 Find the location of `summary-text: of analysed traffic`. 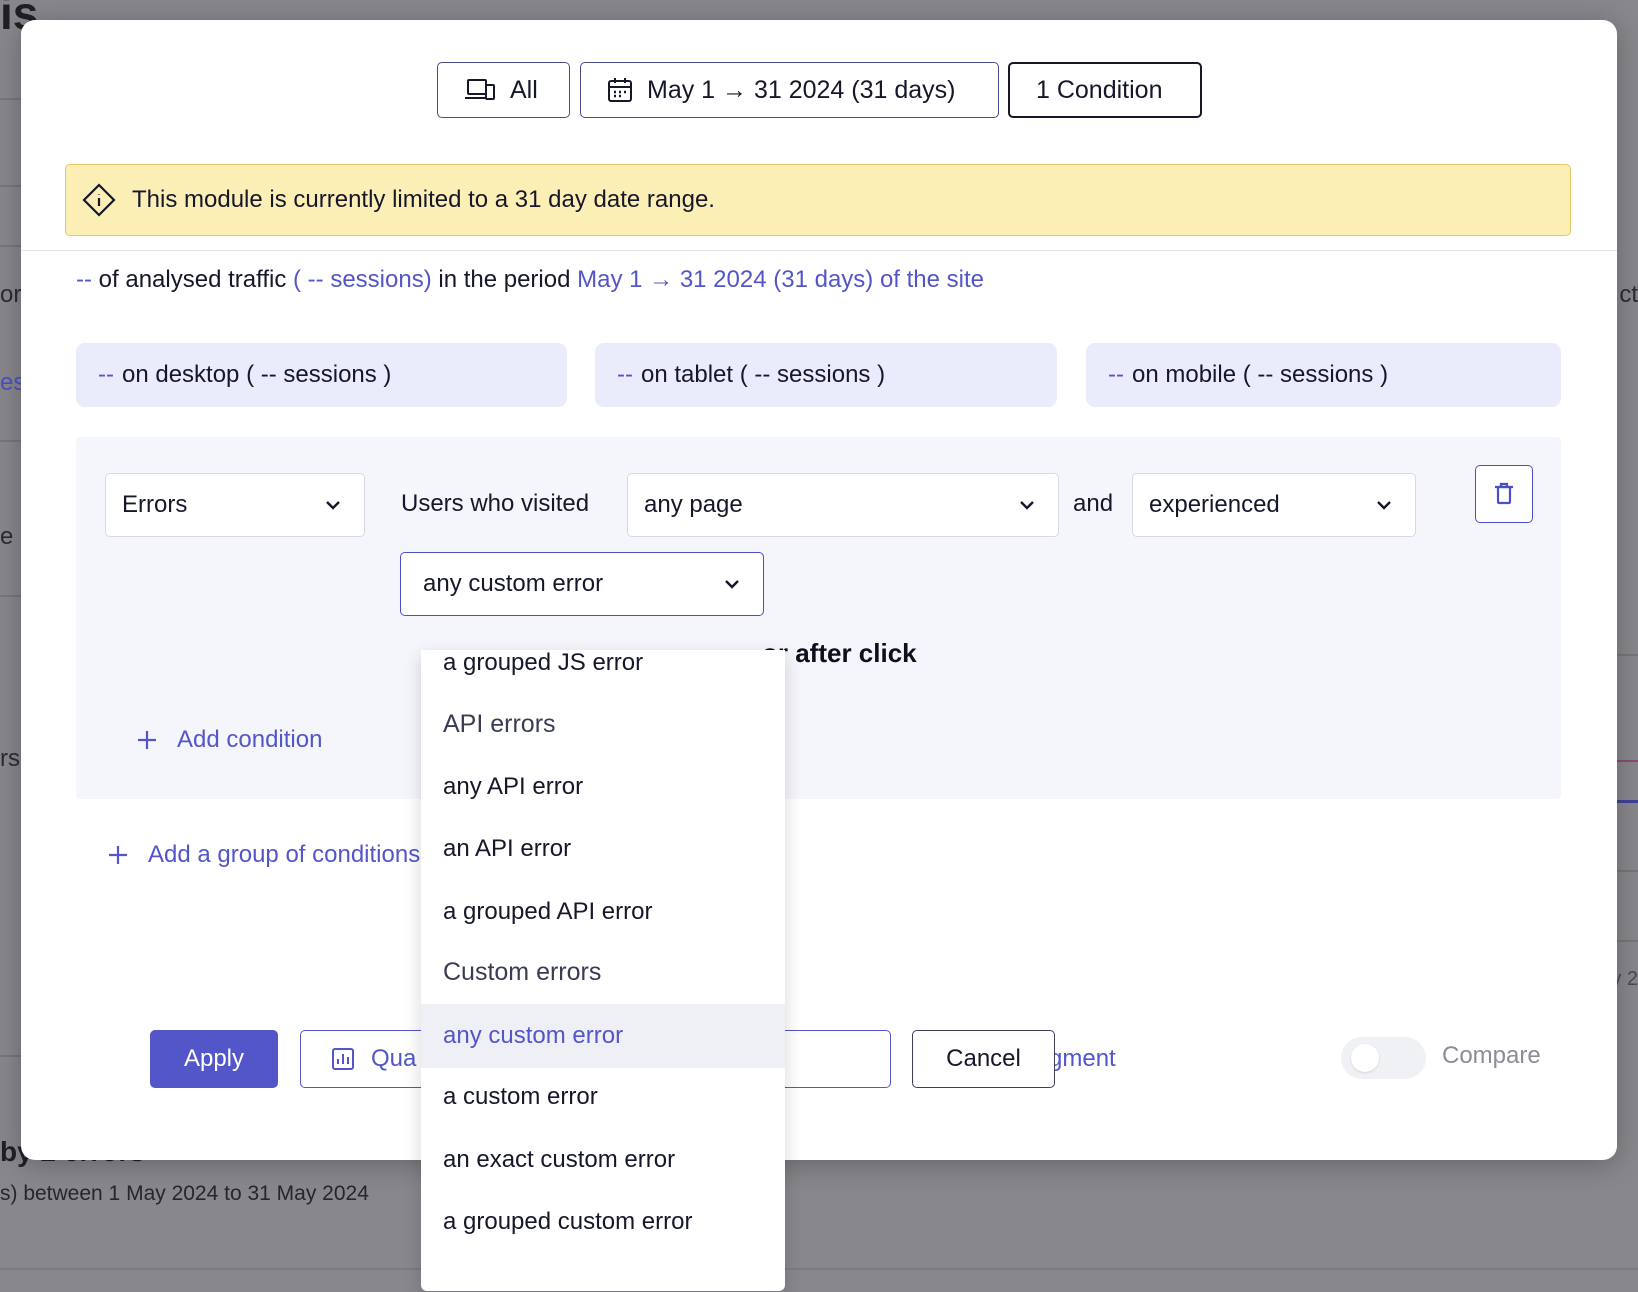

summary-text: of analysed traffic is located at coordinates (192, 279).